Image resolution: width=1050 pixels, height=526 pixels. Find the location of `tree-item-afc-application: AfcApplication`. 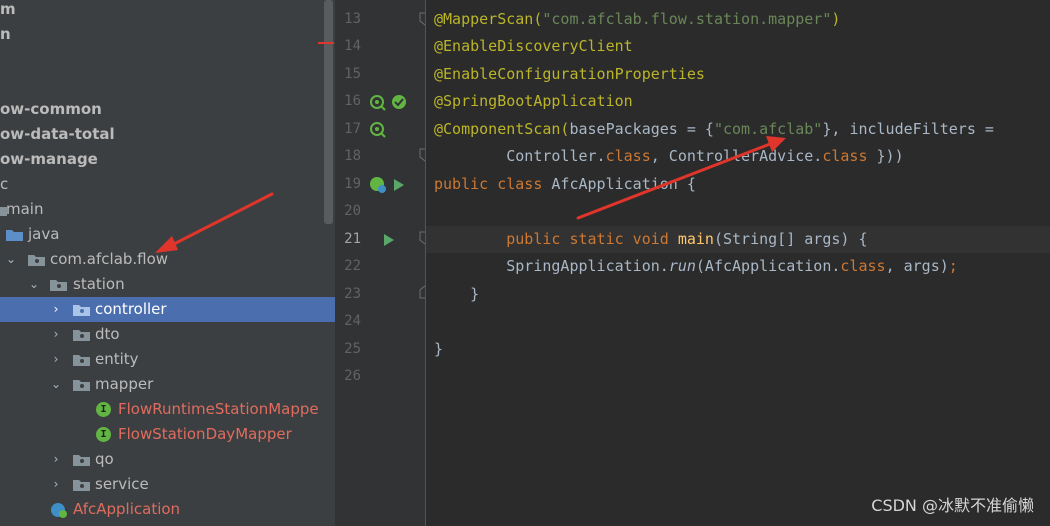

tree-item-afc-application: AfcApplication is located at coordinates (167, 509).